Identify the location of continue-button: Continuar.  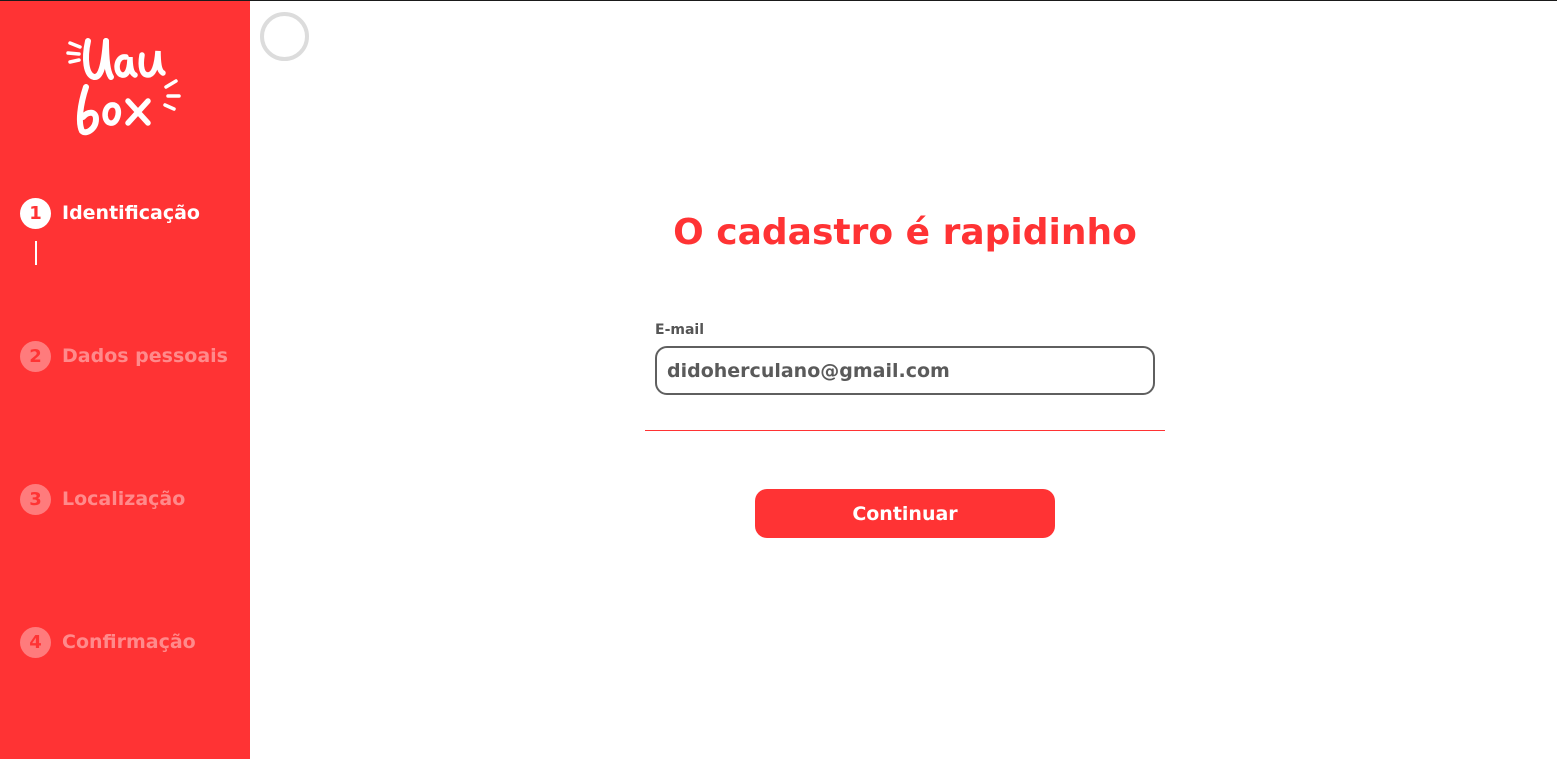
(905, 513).